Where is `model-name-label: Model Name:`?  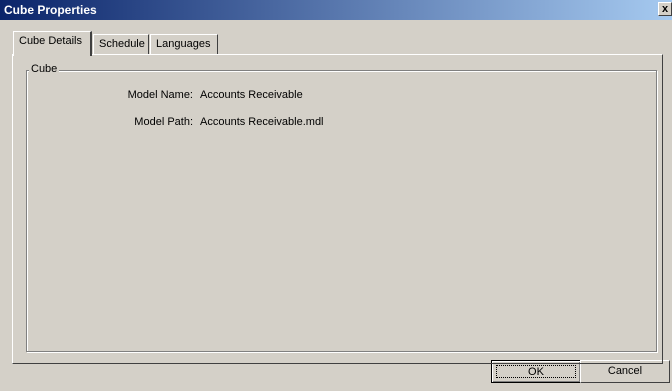
model-name-label: Model Name: is located at coordinates (160, 95).